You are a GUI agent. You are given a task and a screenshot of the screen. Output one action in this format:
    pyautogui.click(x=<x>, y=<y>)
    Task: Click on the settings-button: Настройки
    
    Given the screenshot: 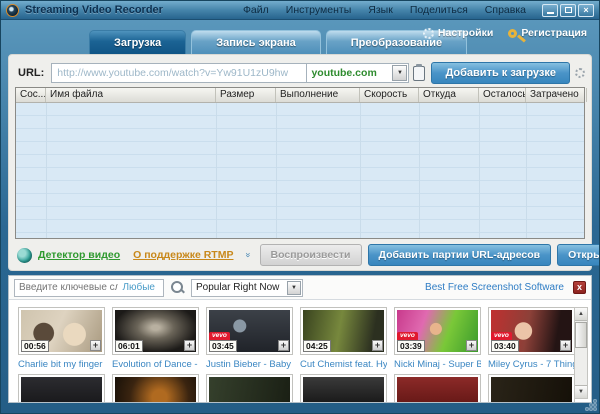 What is the action you would take?
    pyautogui.click(x=457, y=33)
    